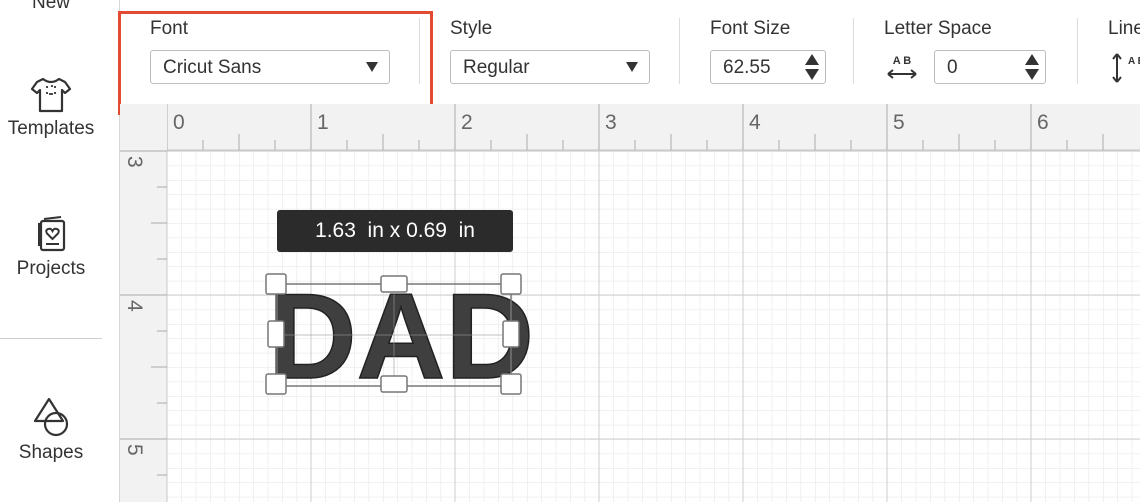  I want to click on sidebar-item-label: New, so click(50, 6).